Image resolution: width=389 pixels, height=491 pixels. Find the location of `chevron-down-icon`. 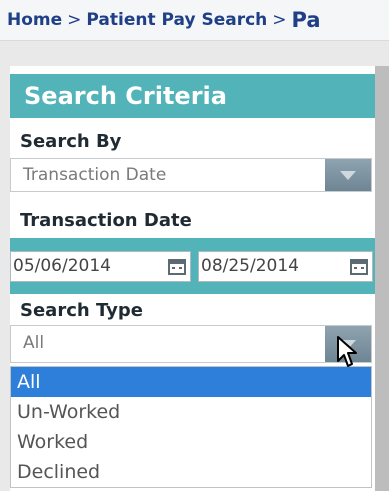

chevron-down-icon is located at coordinates (348, 175).